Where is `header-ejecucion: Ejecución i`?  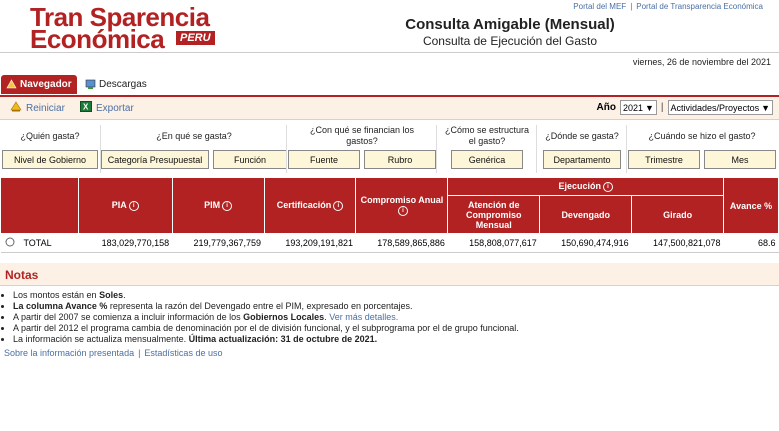
header-ejecucion: Ejecución i is located at coordinates (586, 186).